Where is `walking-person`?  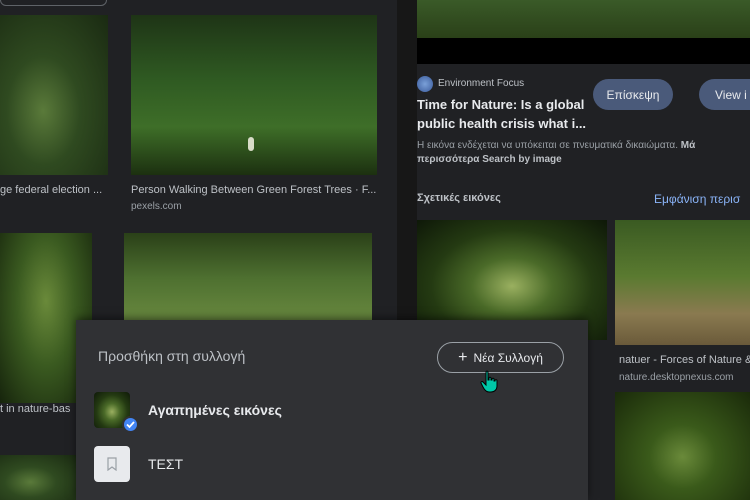 walking-person is located at coordinates (251, 144).